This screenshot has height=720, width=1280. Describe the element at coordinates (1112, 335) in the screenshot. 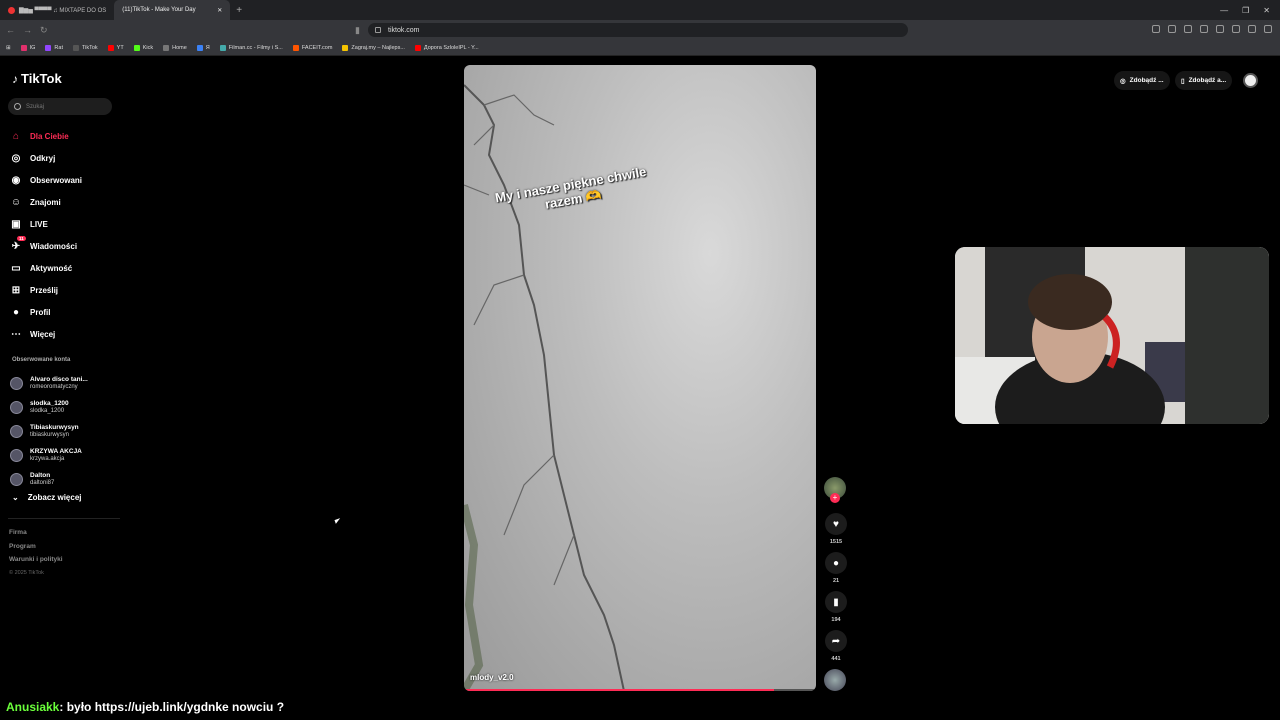

I see `webcam-feed` at that location.